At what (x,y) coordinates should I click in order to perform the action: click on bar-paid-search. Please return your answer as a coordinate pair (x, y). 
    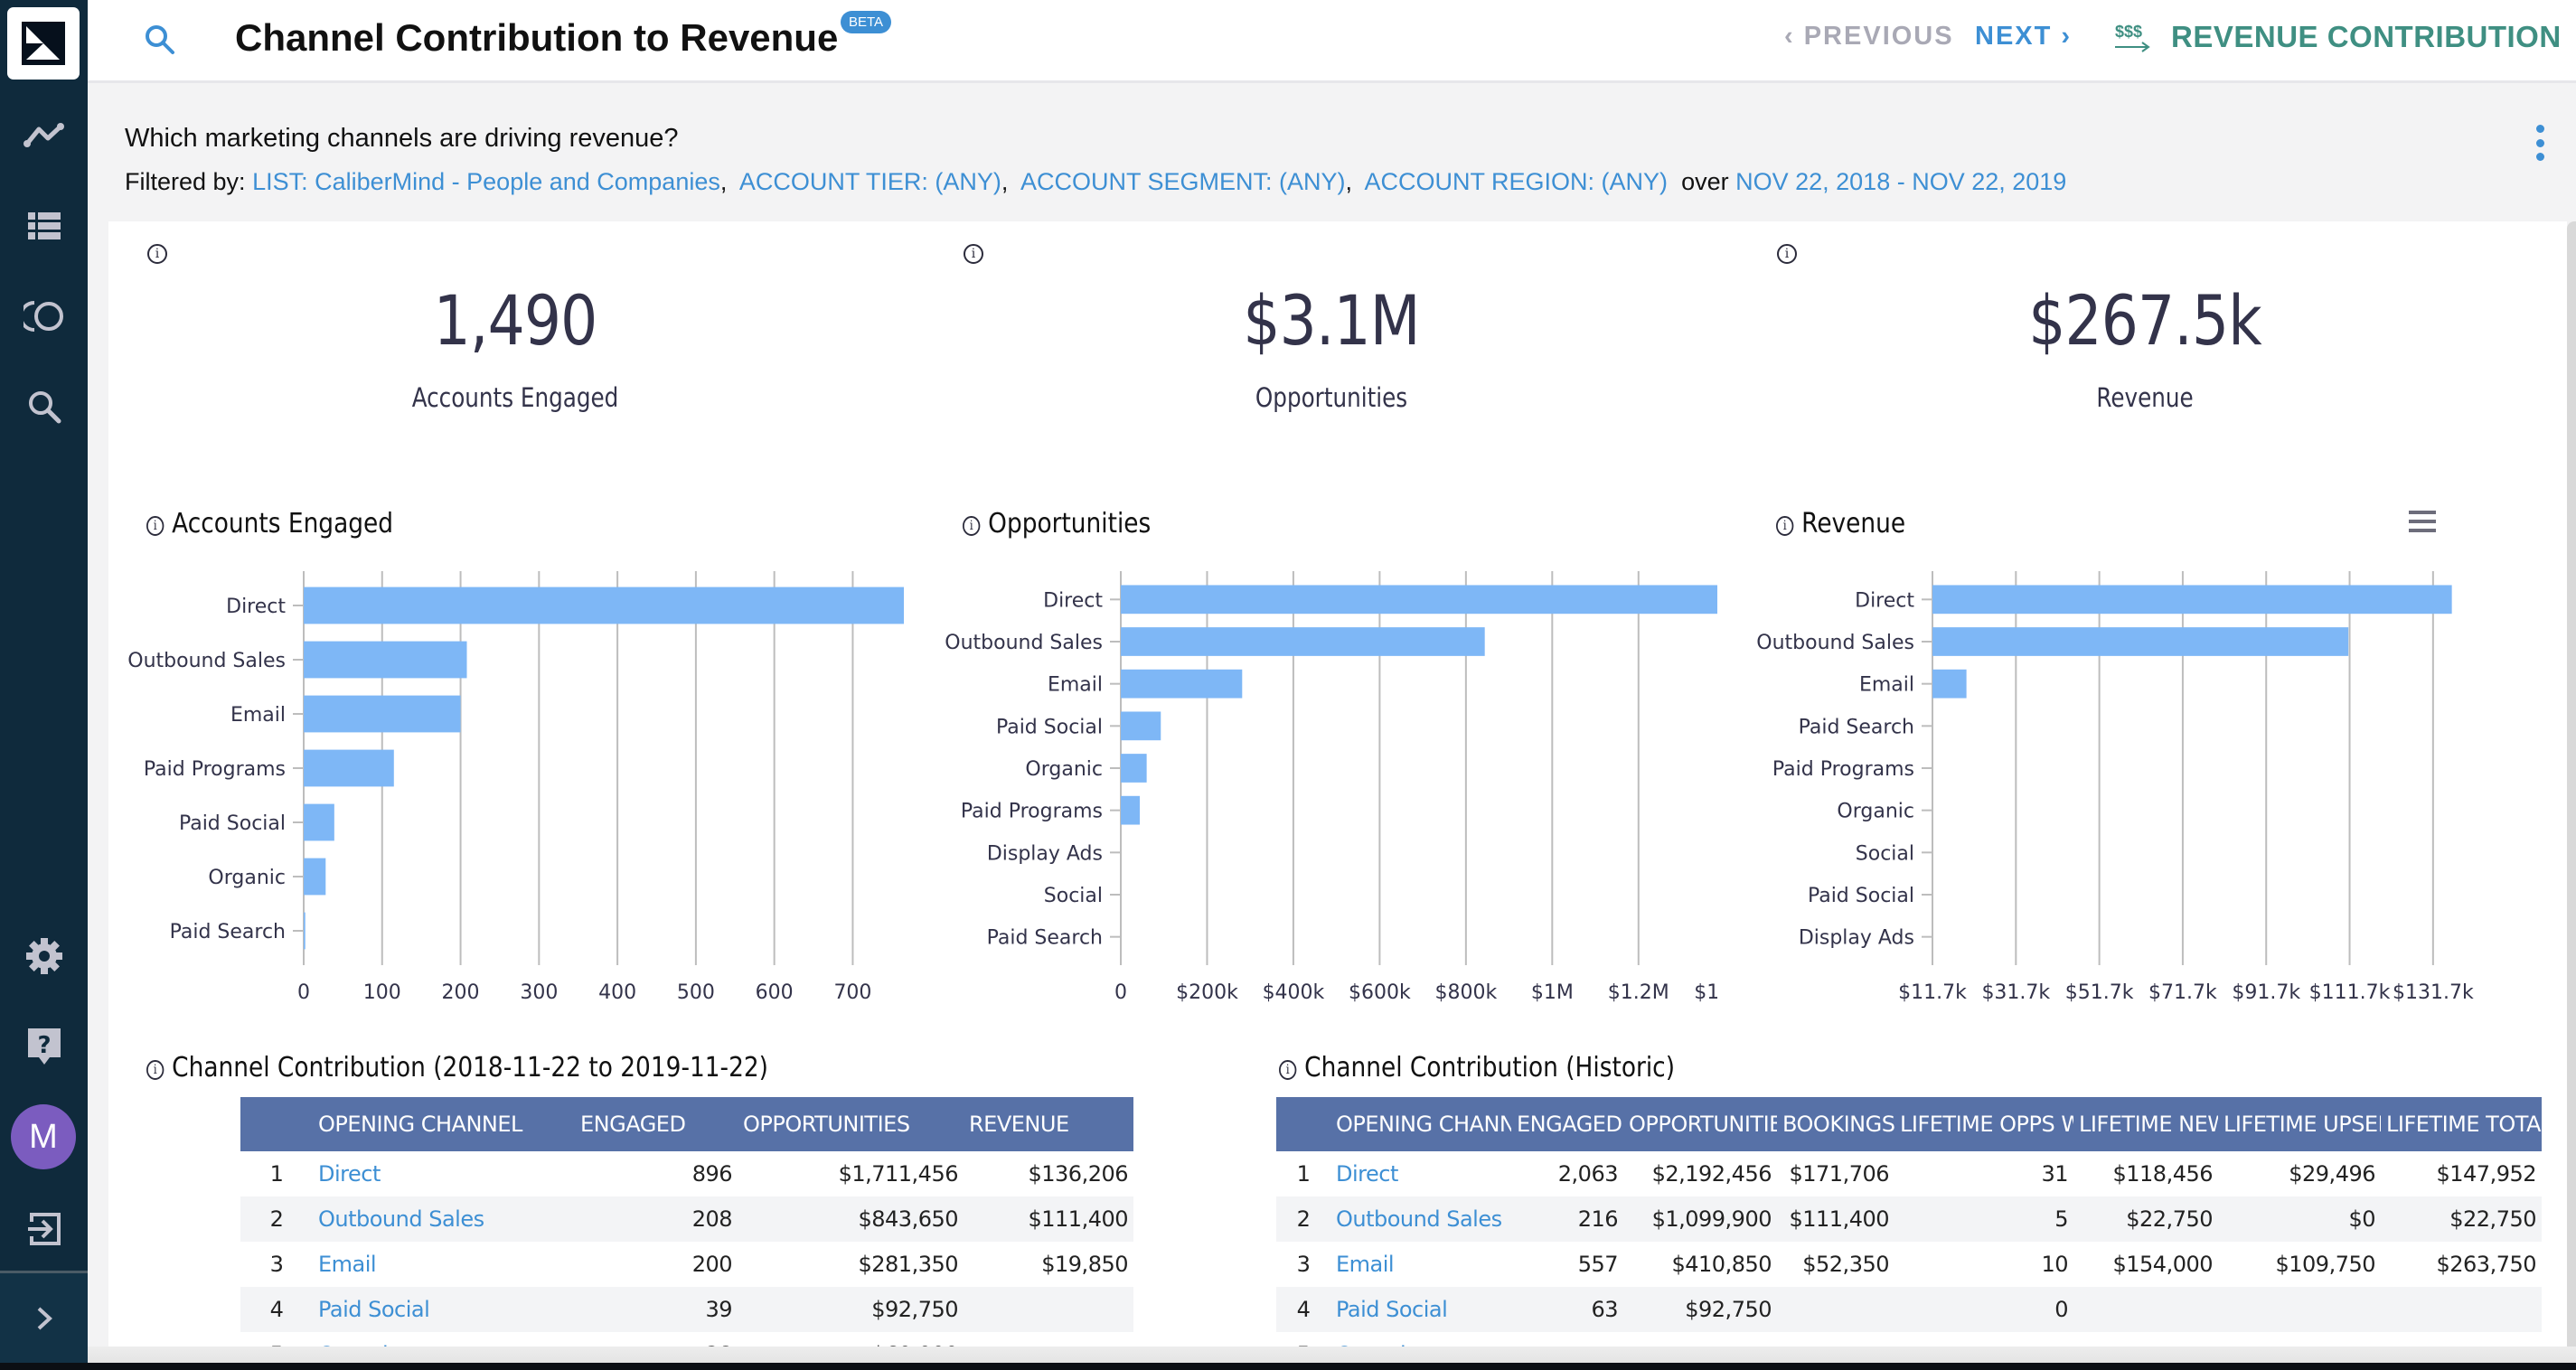
    Looking at the image, I should click on (305, 931).